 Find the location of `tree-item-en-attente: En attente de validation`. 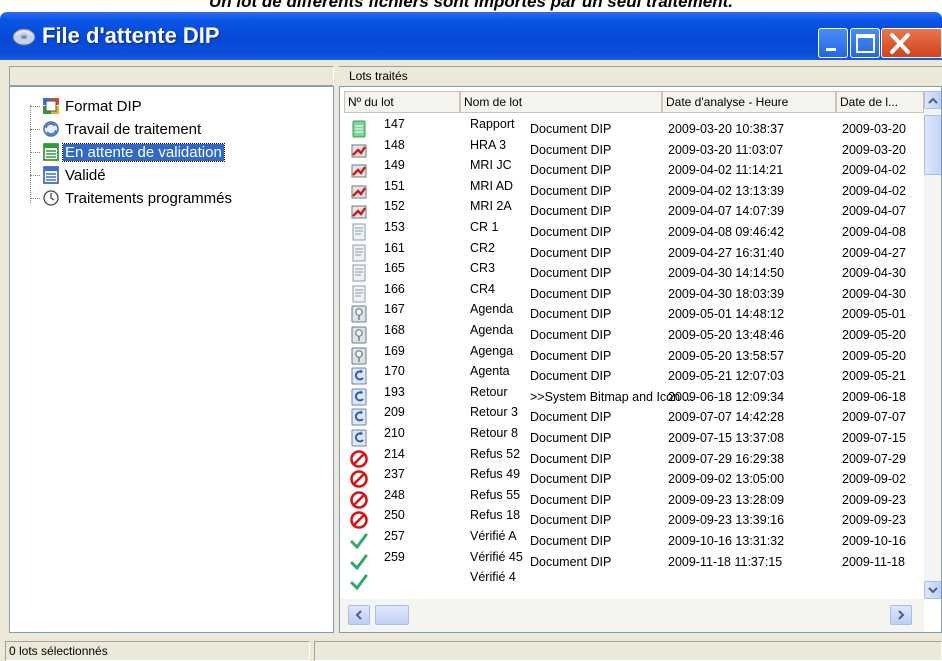

tree-item-en-attente: En attente de validation is located at coordinates (127, 152).